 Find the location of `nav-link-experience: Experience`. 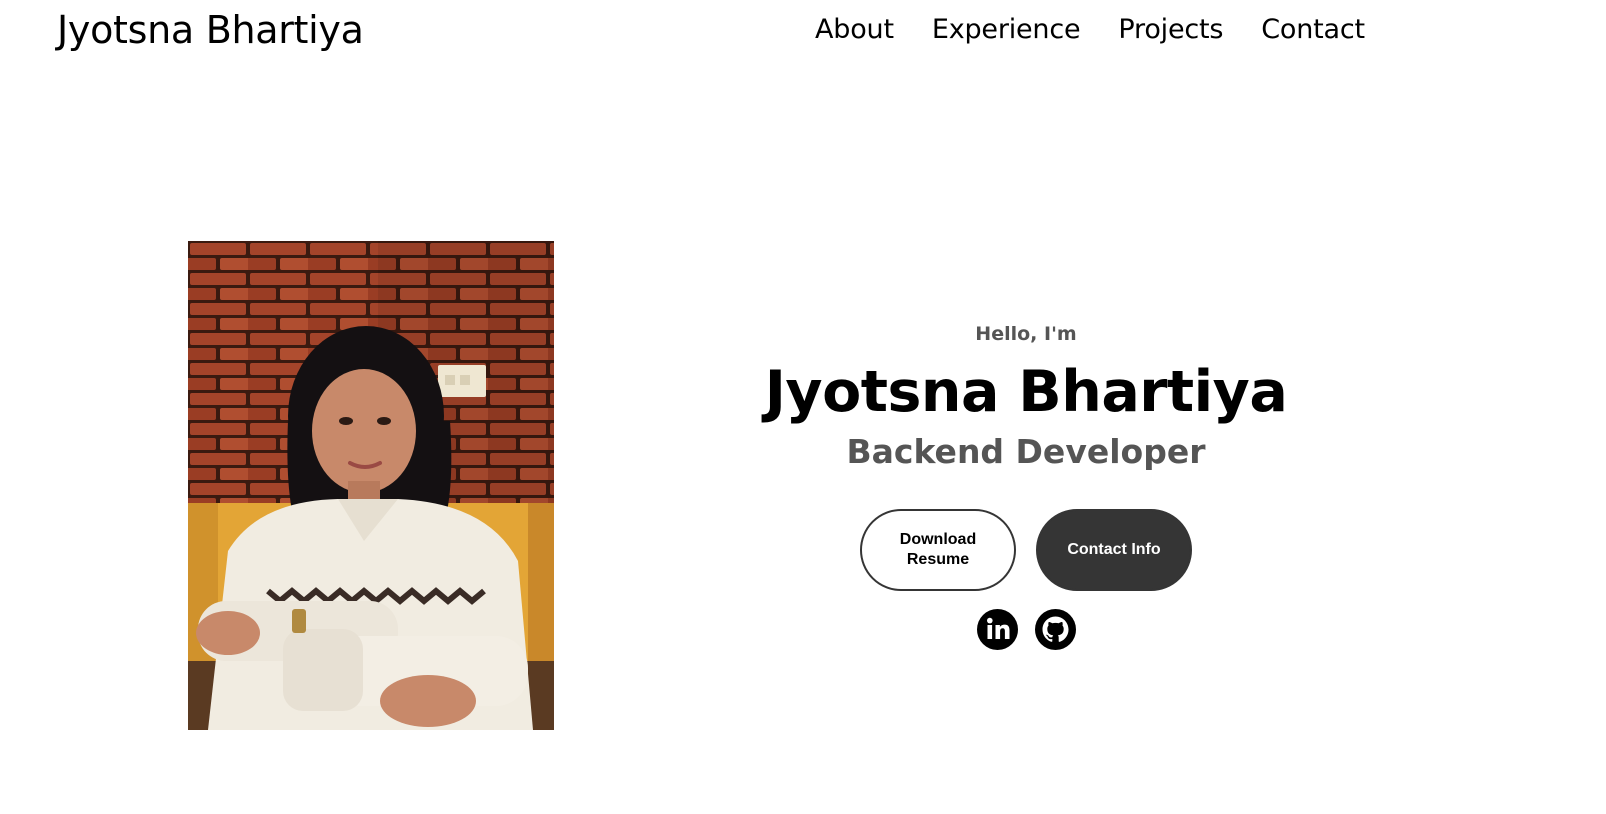

nav-link-experience: Experience is located at coordinates (1006, 29).